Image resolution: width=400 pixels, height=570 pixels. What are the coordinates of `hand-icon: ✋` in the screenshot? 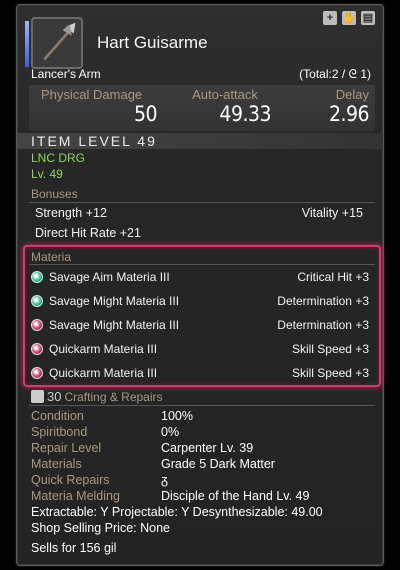 It's located at (349, 18).